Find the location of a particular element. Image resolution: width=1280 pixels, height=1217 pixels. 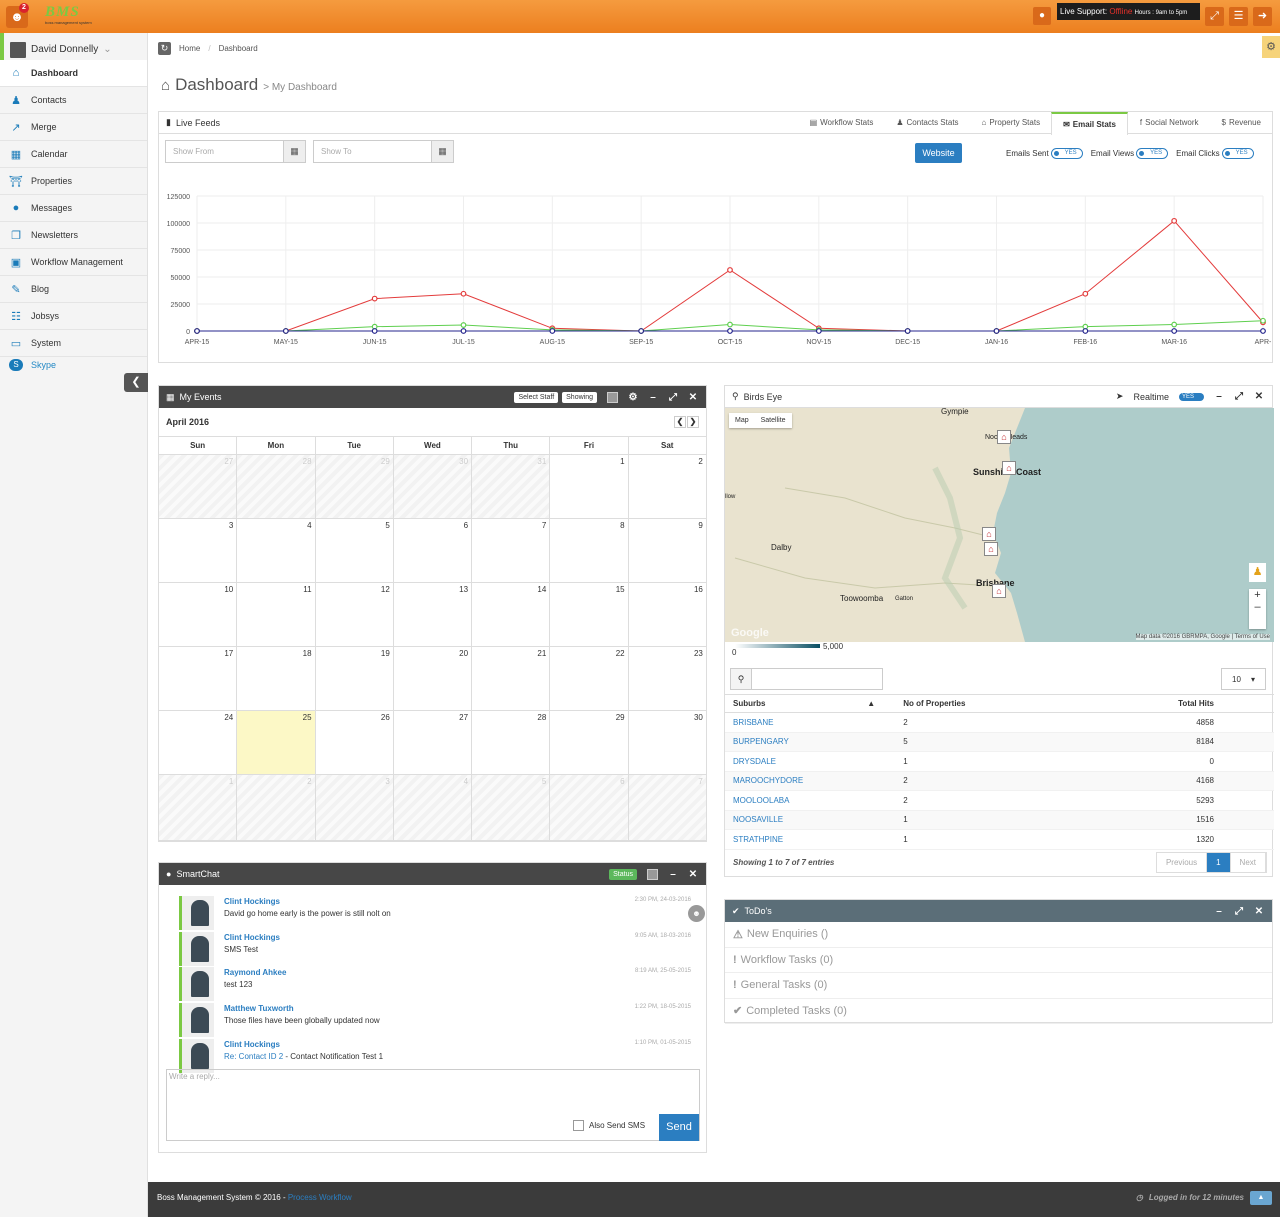

suburb-cell: DRYSDALE is located at coordinates (810, 761).